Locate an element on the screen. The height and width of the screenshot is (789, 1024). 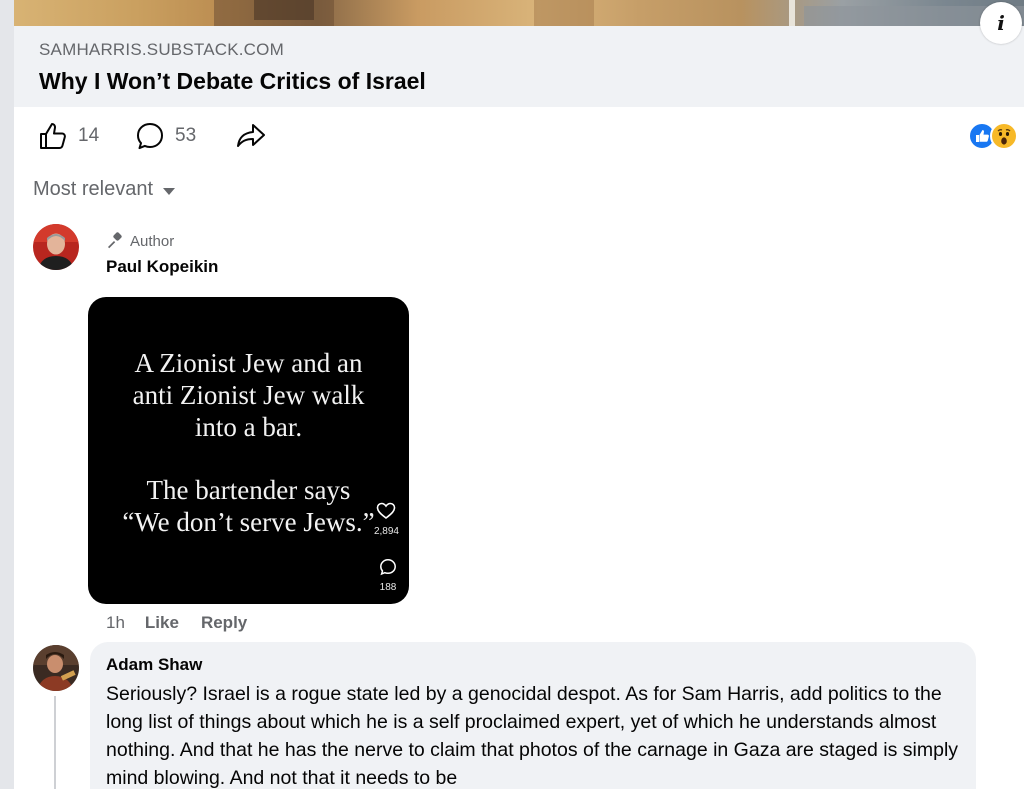
info-icon: i is located at coordinates (1001, 23).